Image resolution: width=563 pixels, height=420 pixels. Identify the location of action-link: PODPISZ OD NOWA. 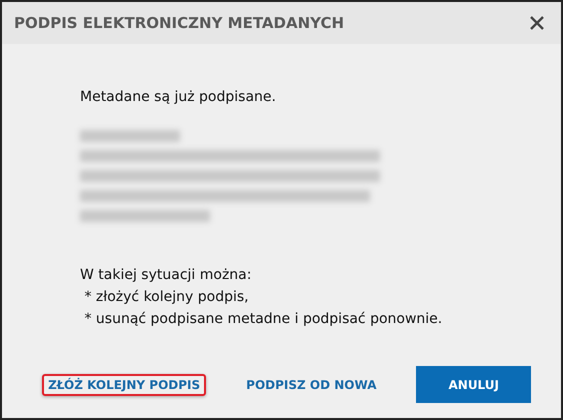
(311, 384).